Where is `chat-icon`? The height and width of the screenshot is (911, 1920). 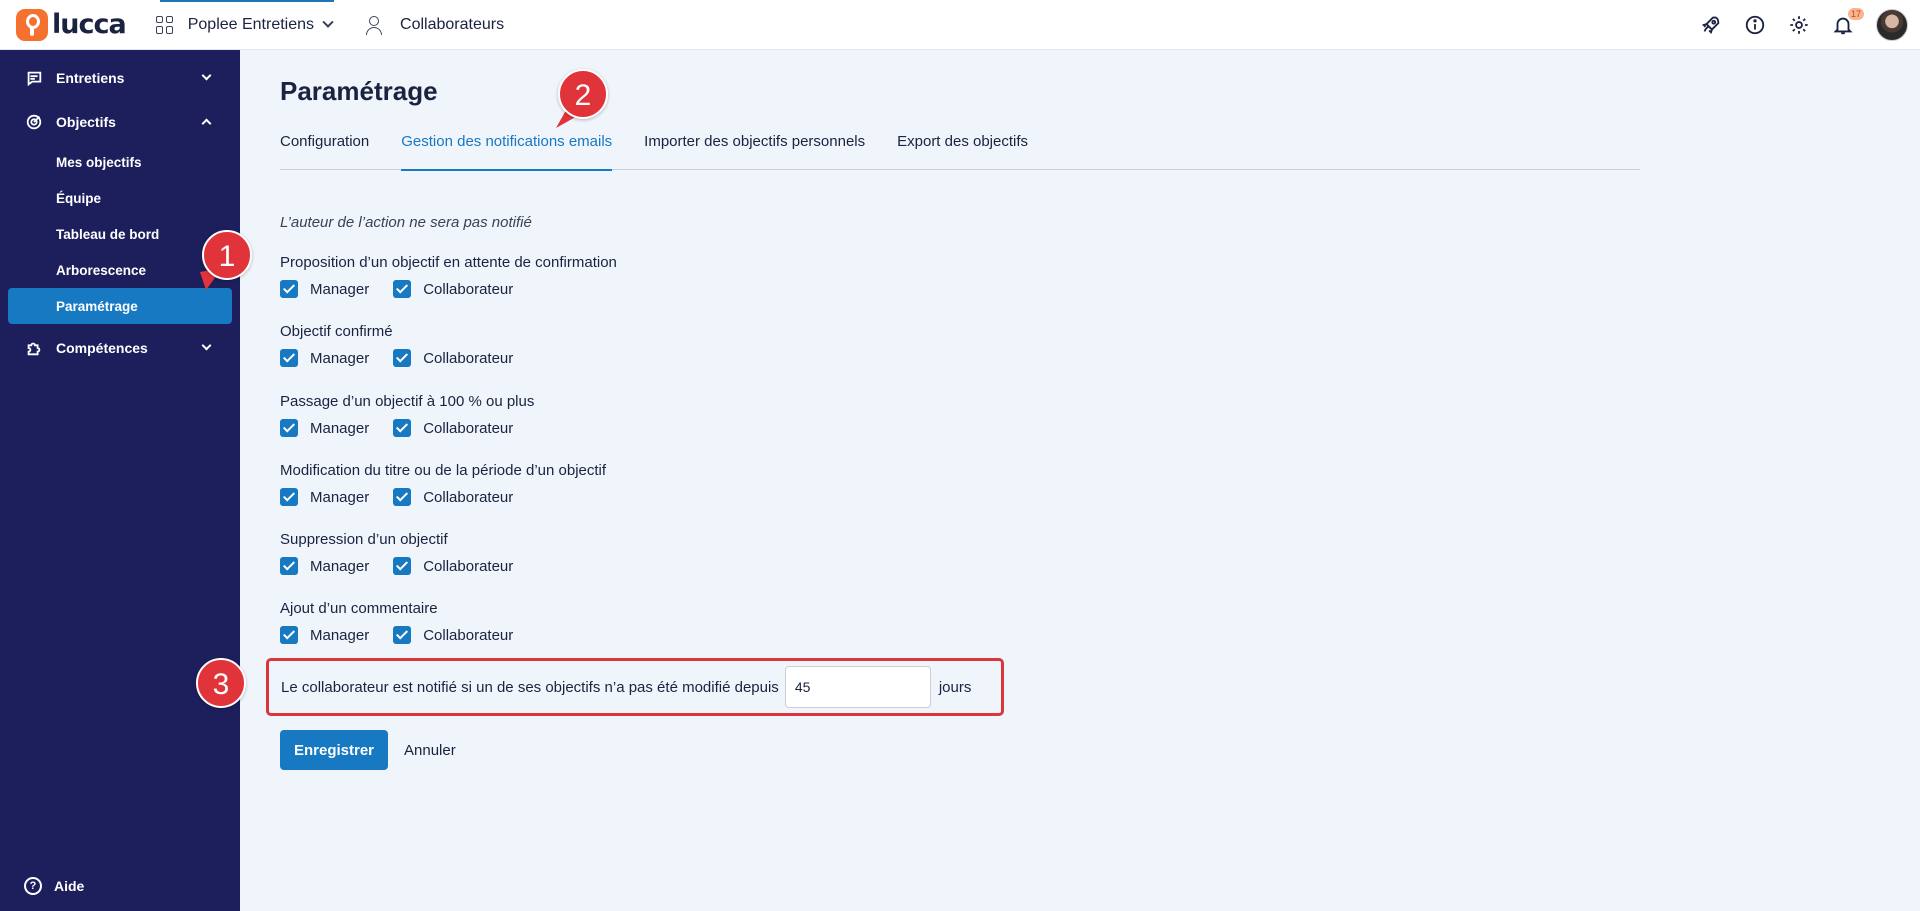
chat-icon is located at coordinates (34, 78).